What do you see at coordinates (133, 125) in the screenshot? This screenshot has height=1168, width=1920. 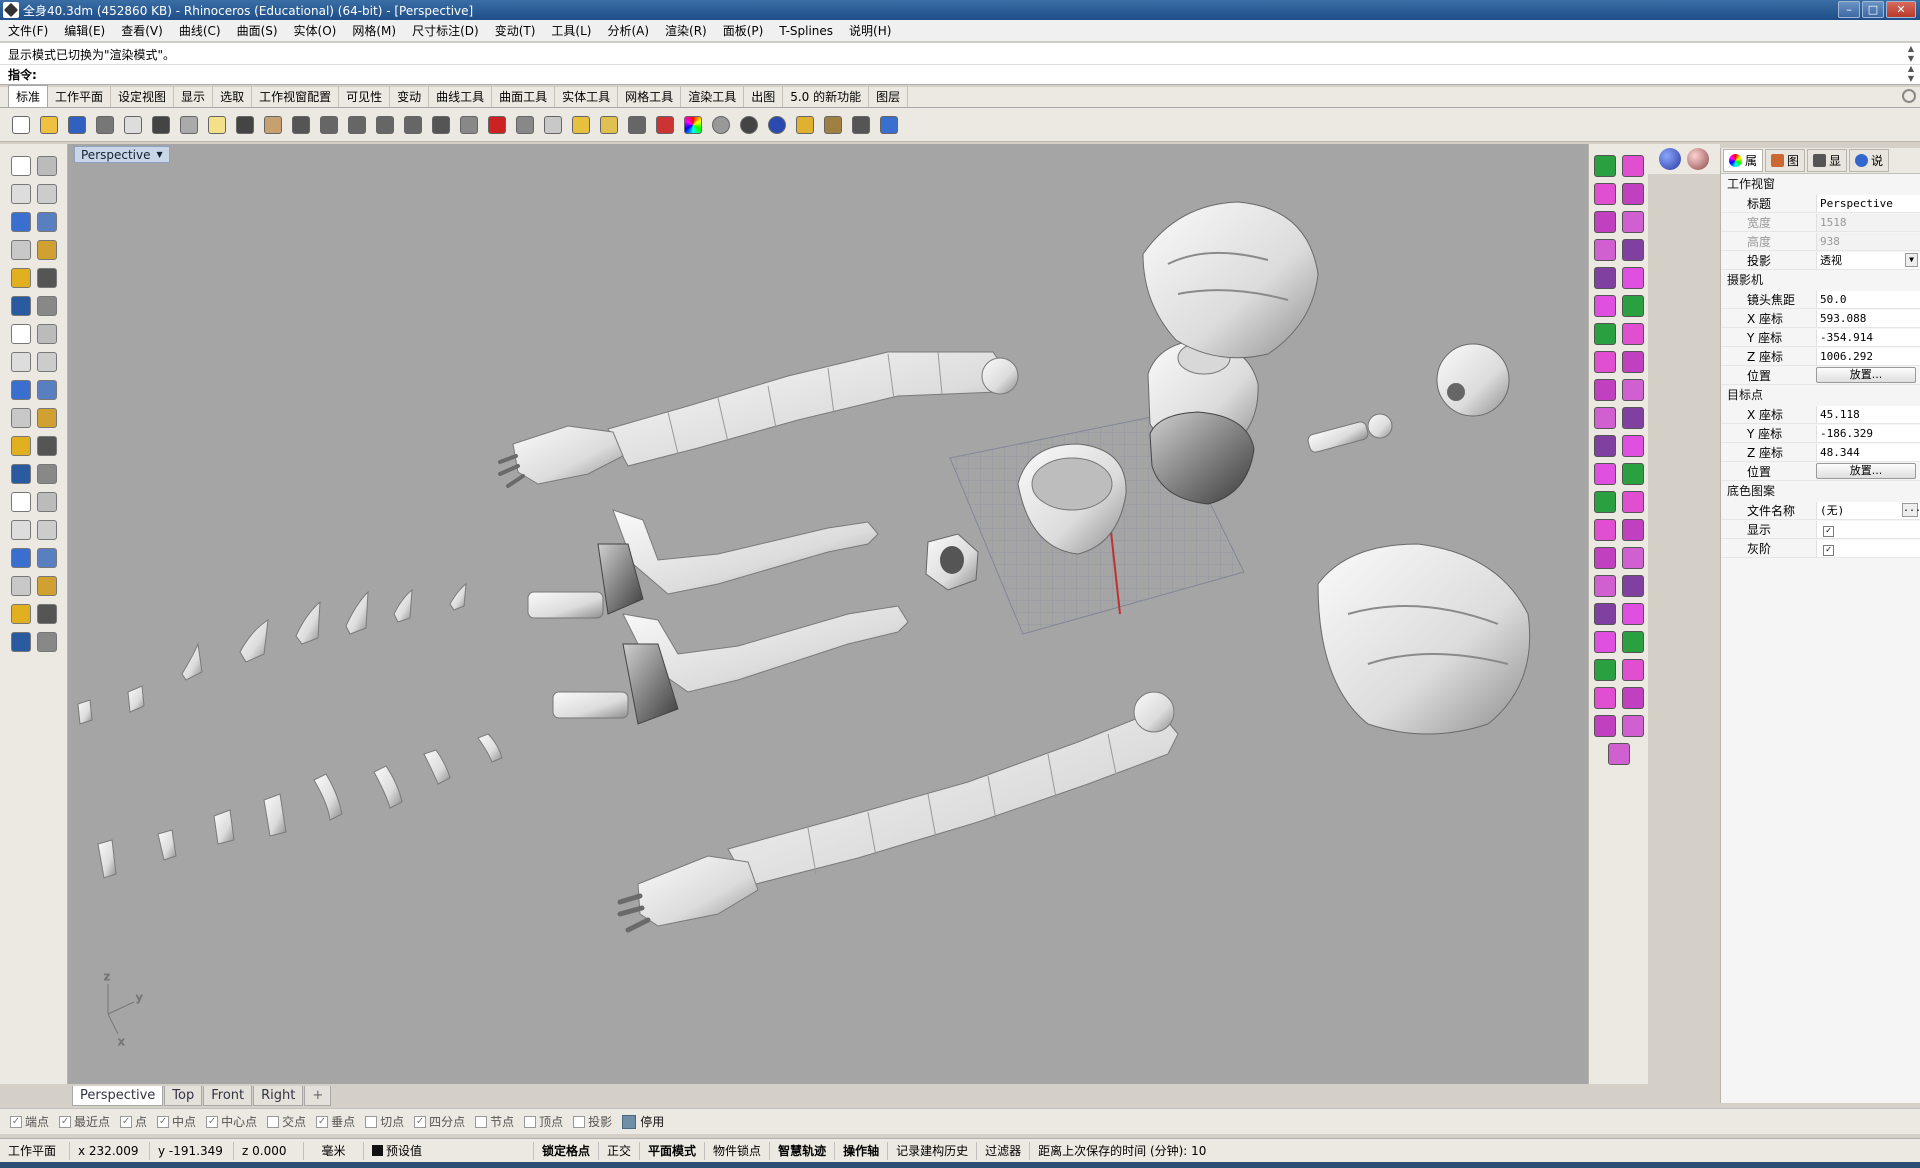 I see `import-icon` at bounding box center [133, 125].